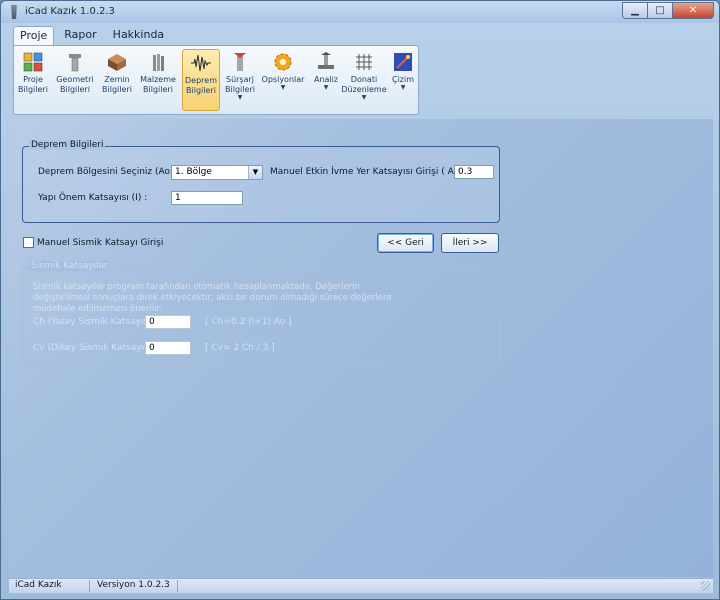 The width and height of the screenshot is (720, 600). Describe the element at coordinates (117, 62) in the screenshot. I see `soil-icon` at that location.